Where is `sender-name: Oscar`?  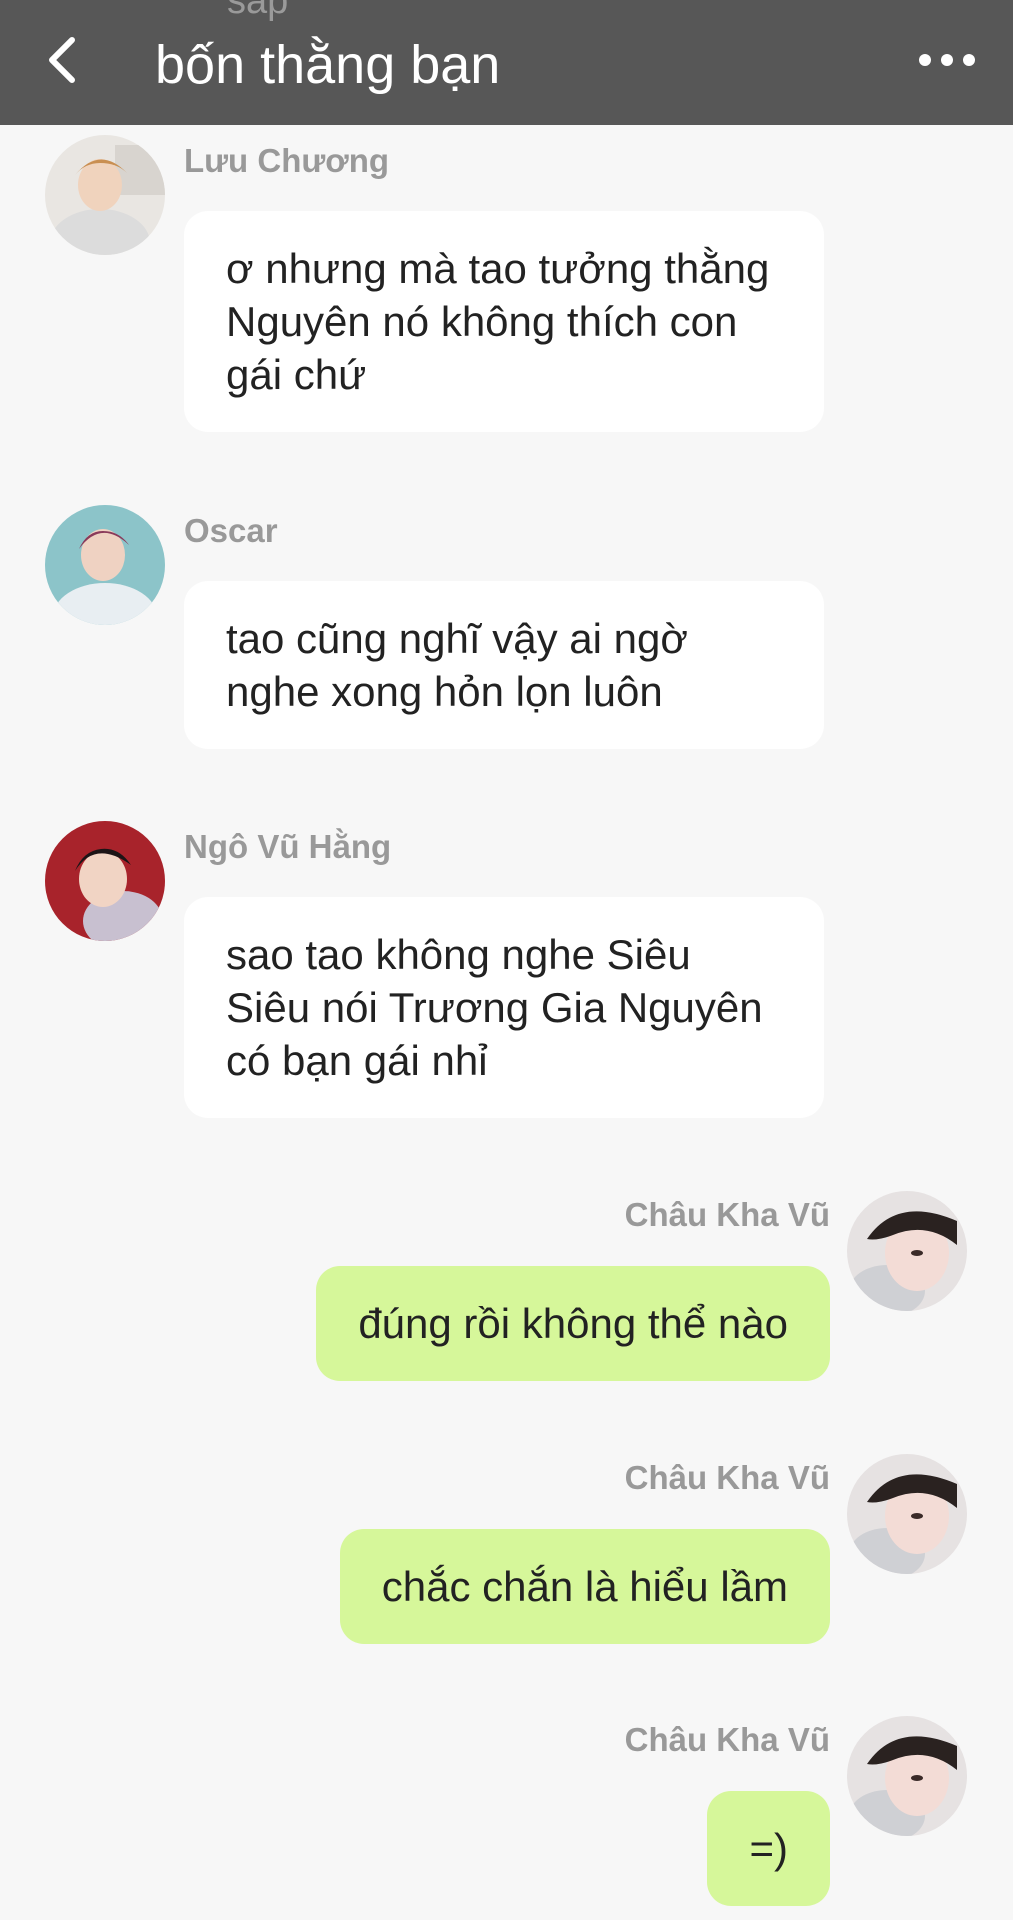 sender-name: Oscar is located at coordinates (231, 530).